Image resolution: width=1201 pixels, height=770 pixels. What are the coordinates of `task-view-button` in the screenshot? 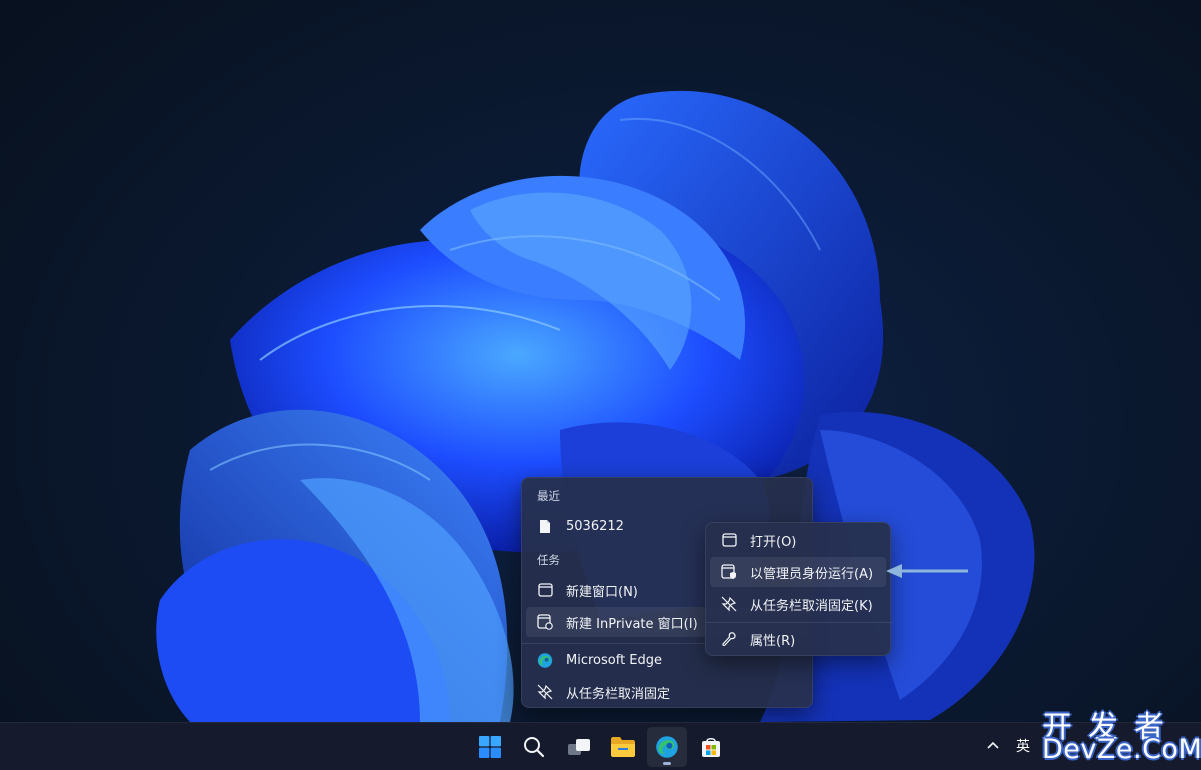 It's located at (579, 747).